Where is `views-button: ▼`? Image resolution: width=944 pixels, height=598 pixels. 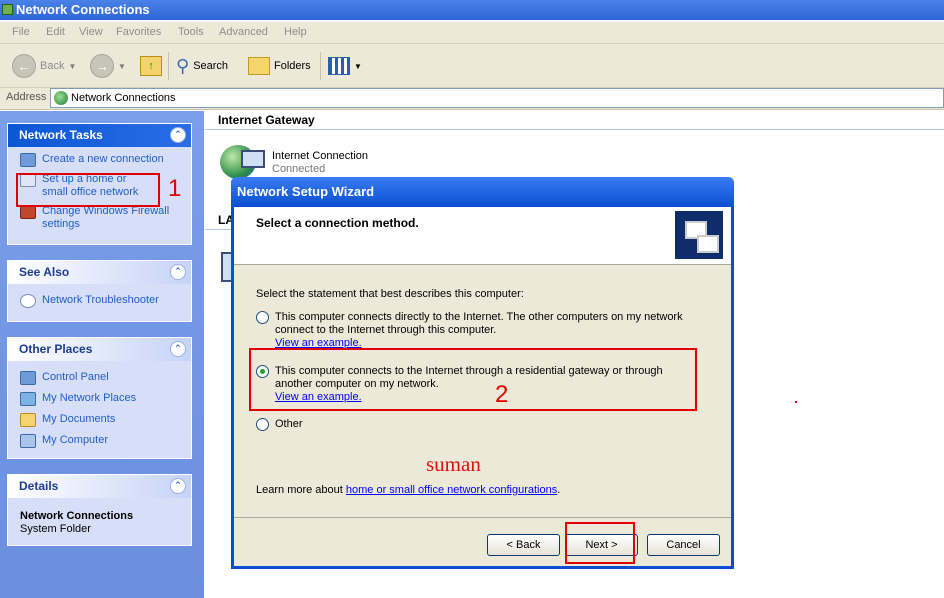
views-button: ▼ is located at coordinates (345, 66).